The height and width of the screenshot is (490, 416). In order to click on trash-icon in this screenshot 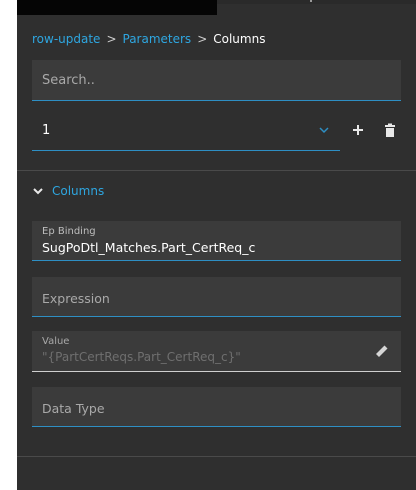, I will do `click(390, 130)`.